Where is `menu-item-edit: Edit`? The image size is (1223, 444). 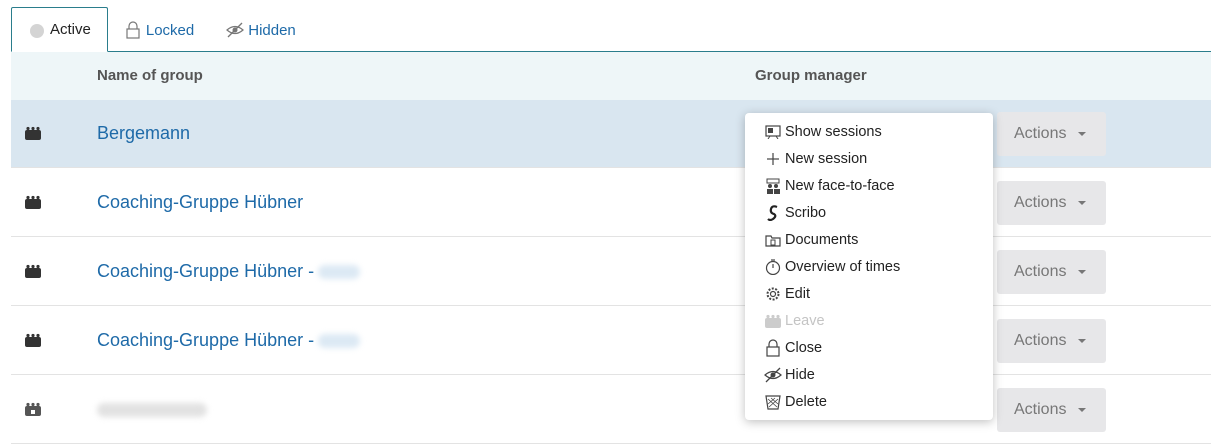 menu-item-edit: Edit is located at coordinates (869, 293).